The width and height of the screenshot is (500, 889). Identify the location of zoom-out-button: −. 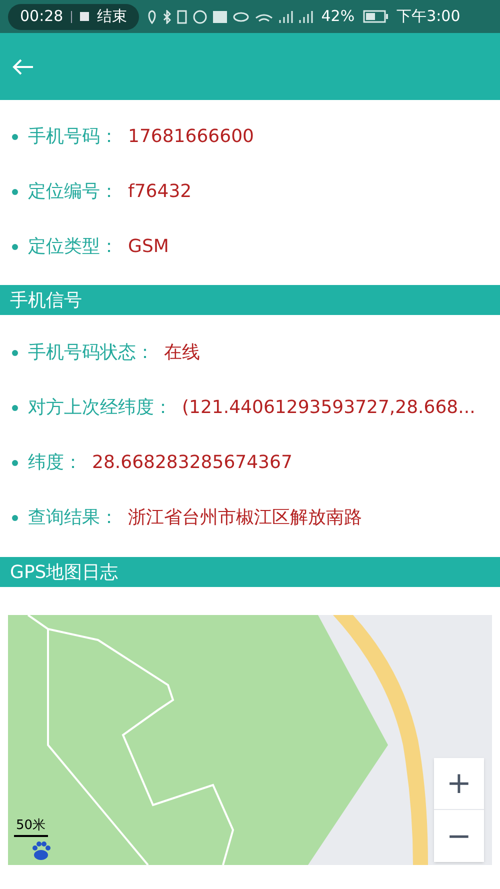
(459, 836).